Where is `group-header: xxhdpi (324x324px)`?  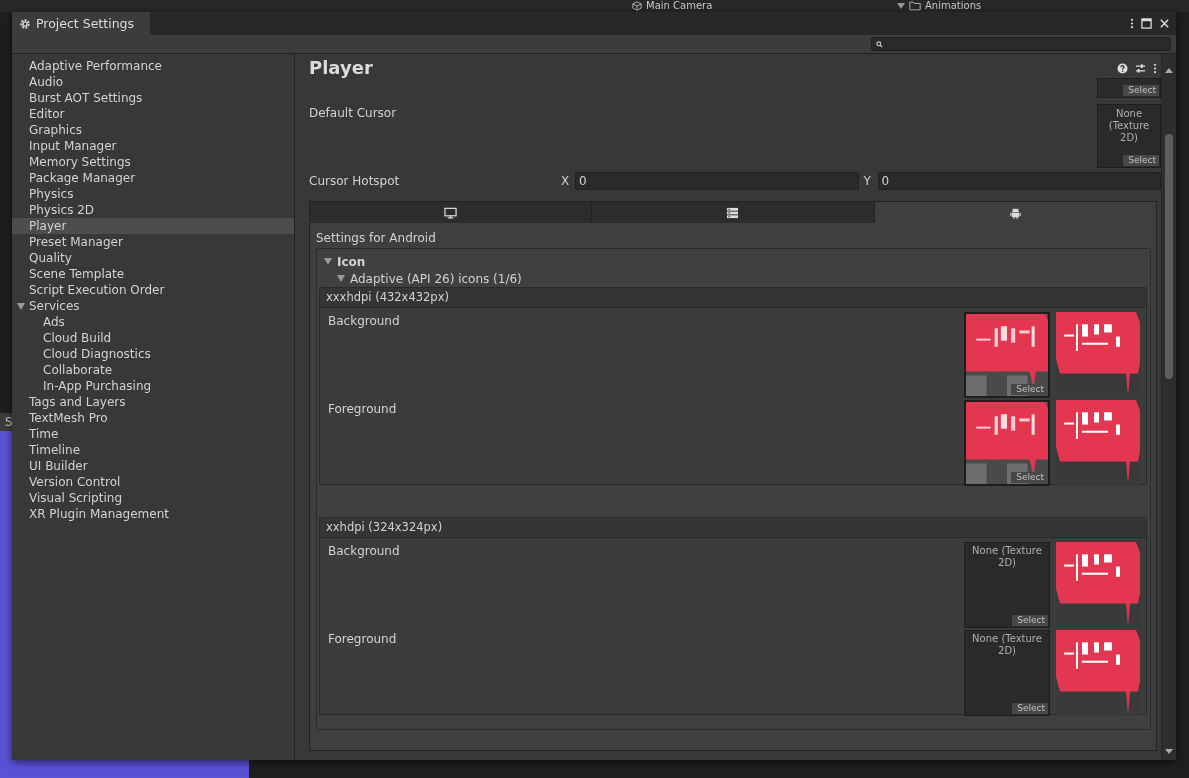
group-header: xxhdpi (324x324px) is located at coordinates (733, 528).